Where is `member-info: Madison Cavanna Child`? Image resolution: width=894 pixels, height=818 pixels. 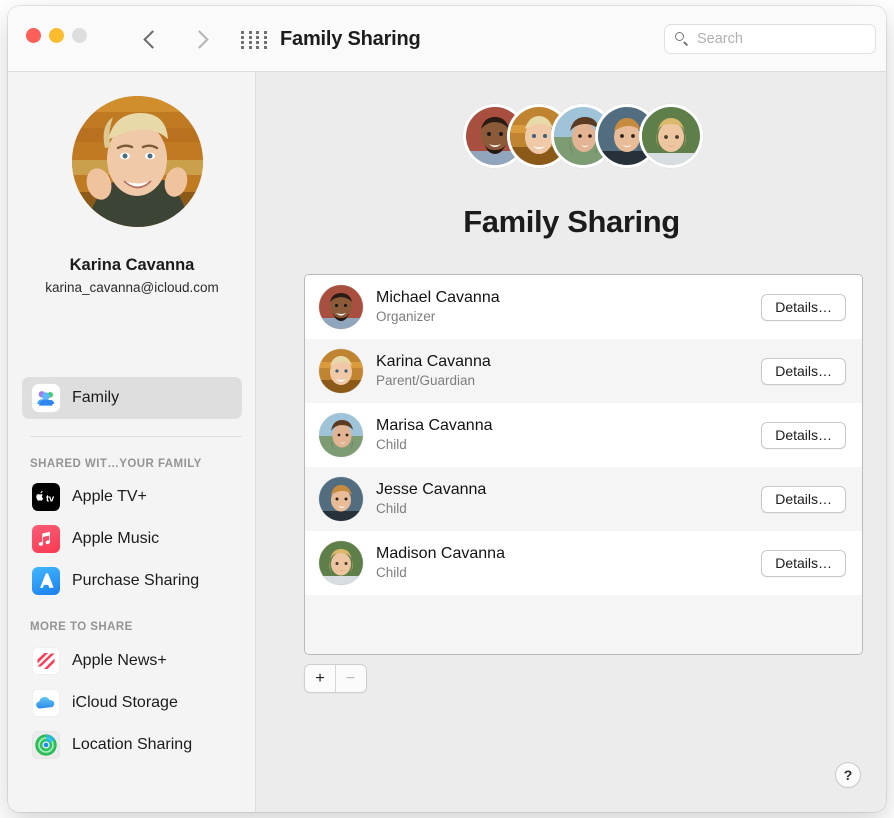
member-info: Madison Cavanna Child is located at coordinates (568, 563).